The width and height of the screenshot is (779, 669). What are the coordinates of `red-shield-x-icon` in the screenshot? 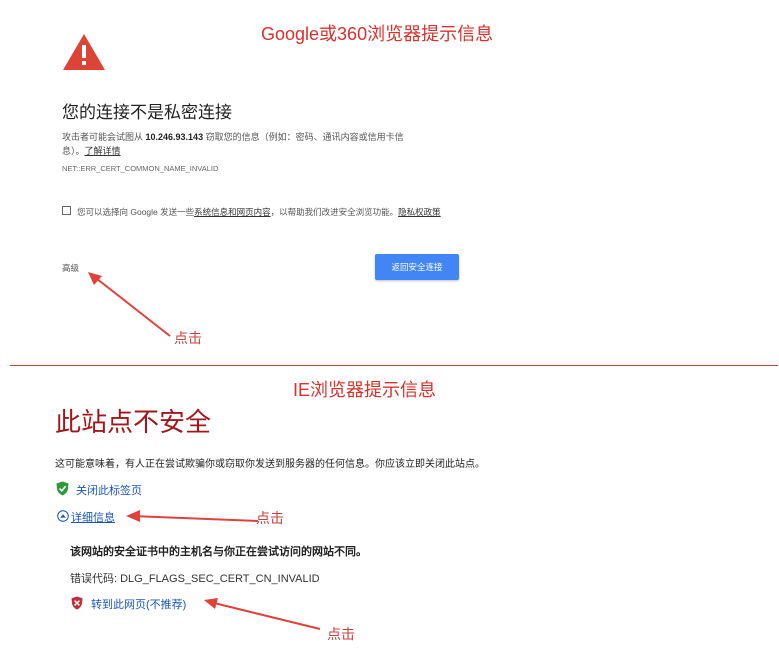 It's located at (77, 603).